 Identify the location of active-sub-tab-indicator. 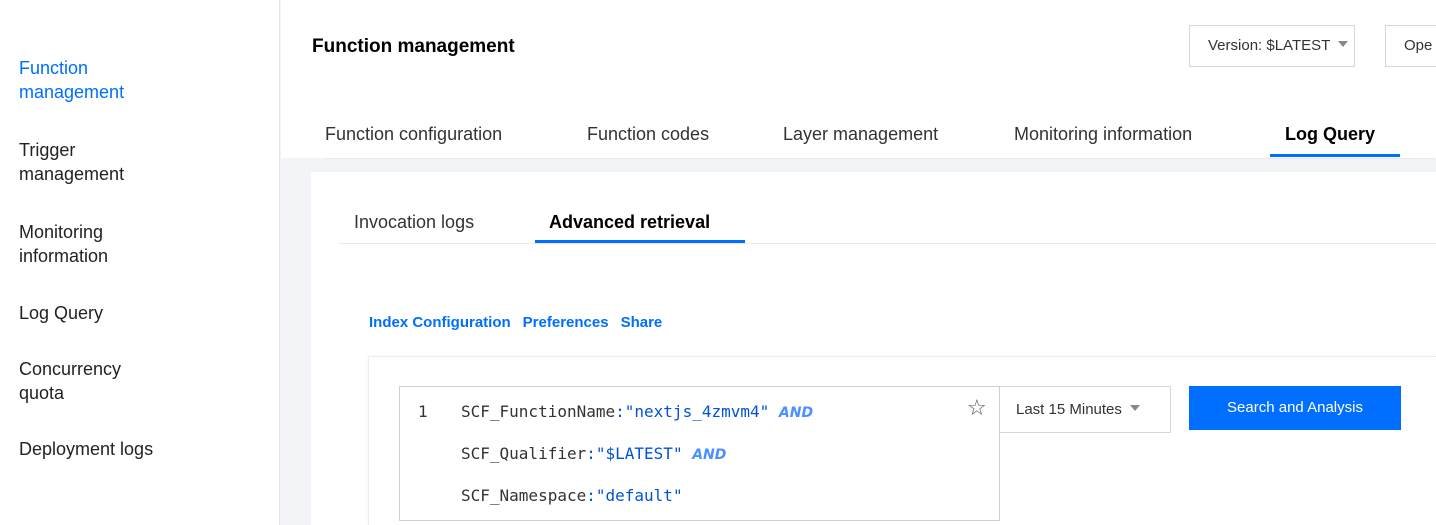
(640, 241).